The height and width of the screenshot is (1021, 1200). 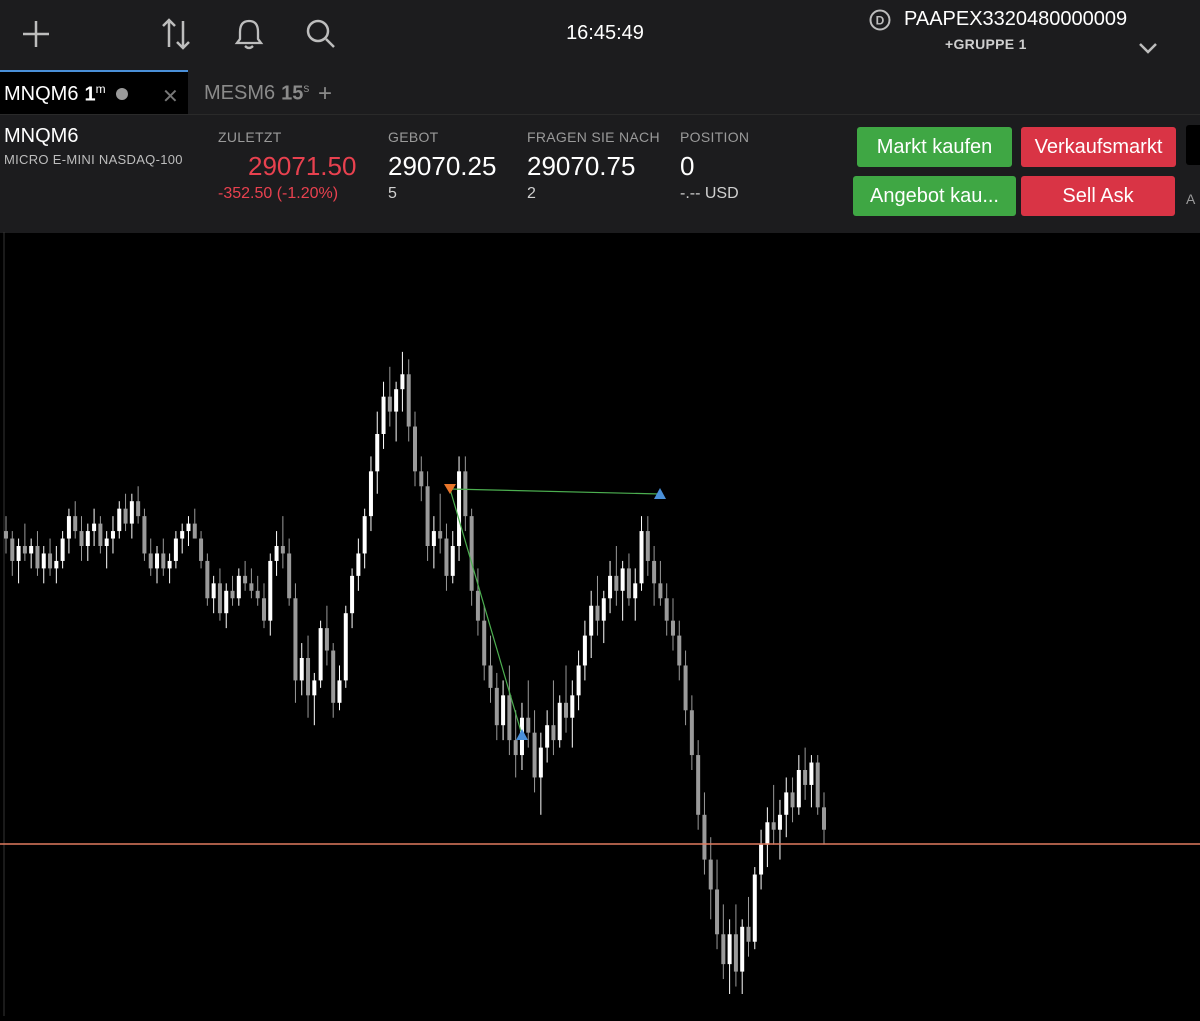 What do you see at coordinates (302, 166) in the screenshot?
I see `last-price: 29071.50` at bounding box center [302, 166].